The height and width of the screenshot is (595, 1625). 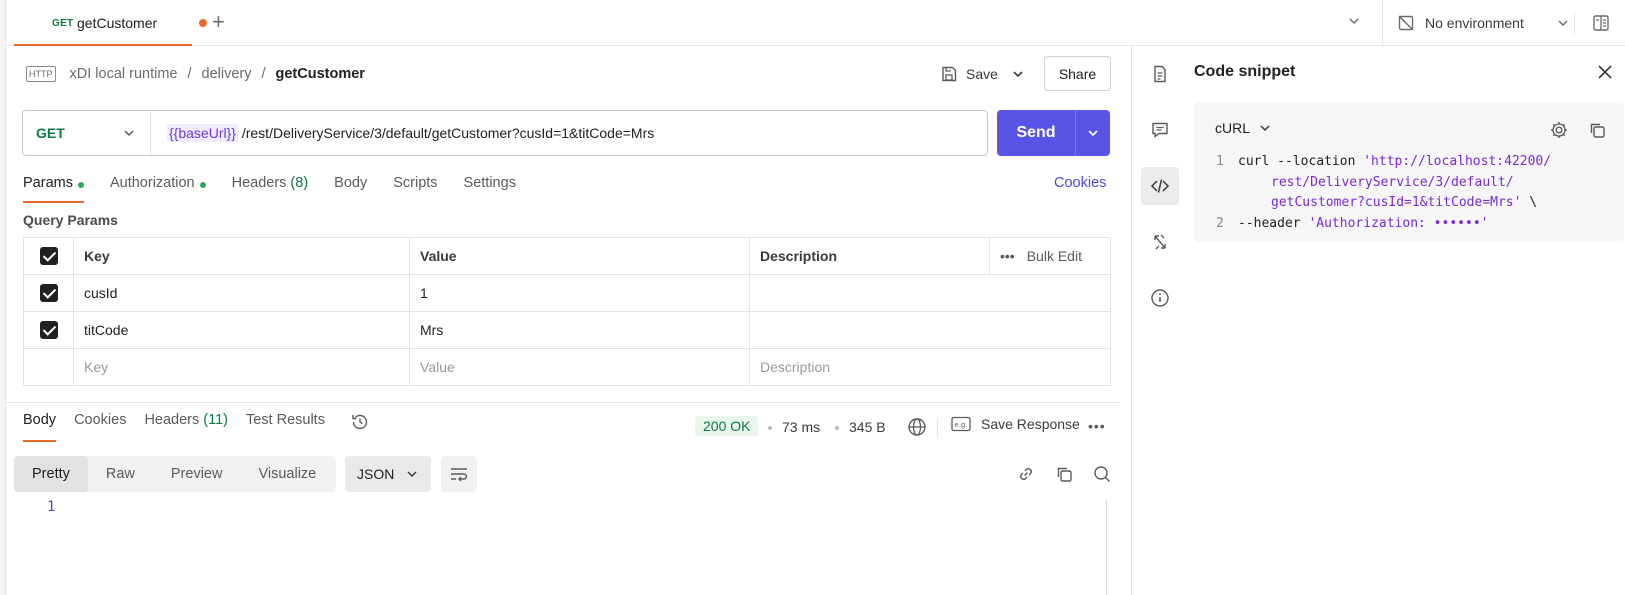 I want to click on tab-settings: Settings, so click(x=490, y=188).